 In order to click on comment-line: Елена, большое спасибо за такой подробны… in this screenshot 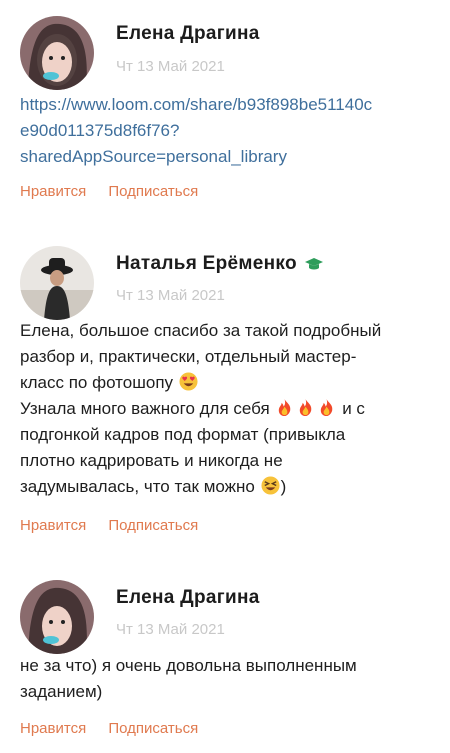, I will do `click(201, 330)`.